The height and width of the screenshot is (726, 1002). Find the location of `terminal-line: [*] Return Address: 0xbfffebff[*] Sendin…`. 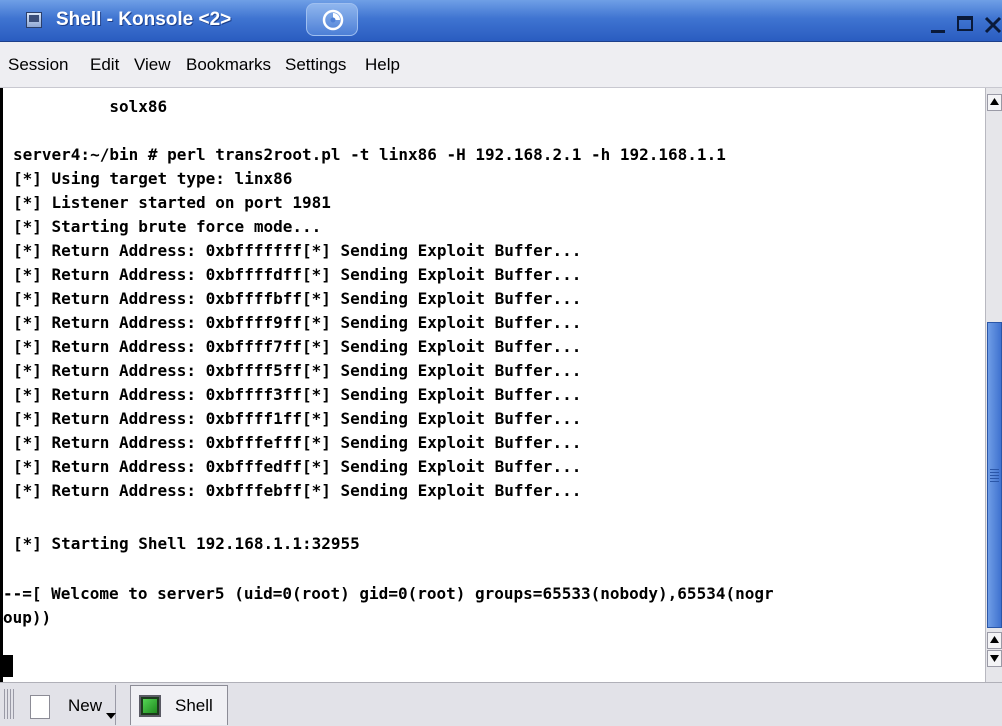

terminal-line: [*] Return Address: 0xbfffebff[*] Sendin… is located at coordinates (297, 490).